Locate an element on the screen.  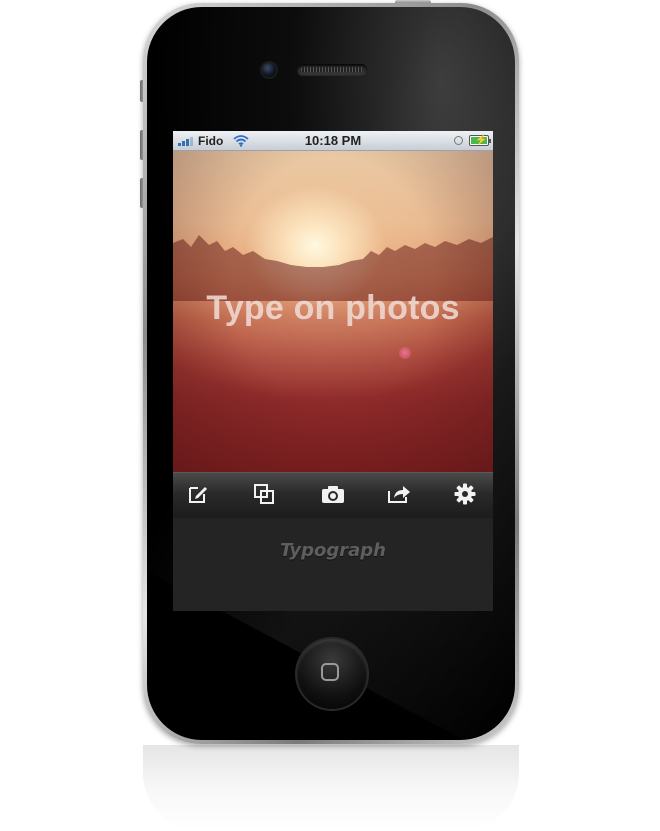
settings-button is located at coordinates (465, 495).